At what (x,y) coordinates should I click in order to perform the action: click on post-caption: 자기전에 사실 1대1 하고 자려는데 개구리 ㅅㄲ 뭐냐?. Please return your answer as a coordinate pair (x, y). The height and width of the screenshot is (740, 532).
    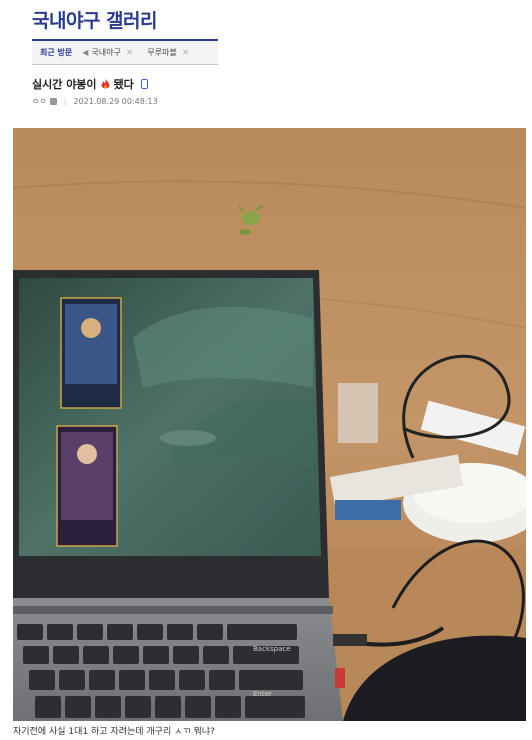
    Looking at the image, I should click on (114, 732).